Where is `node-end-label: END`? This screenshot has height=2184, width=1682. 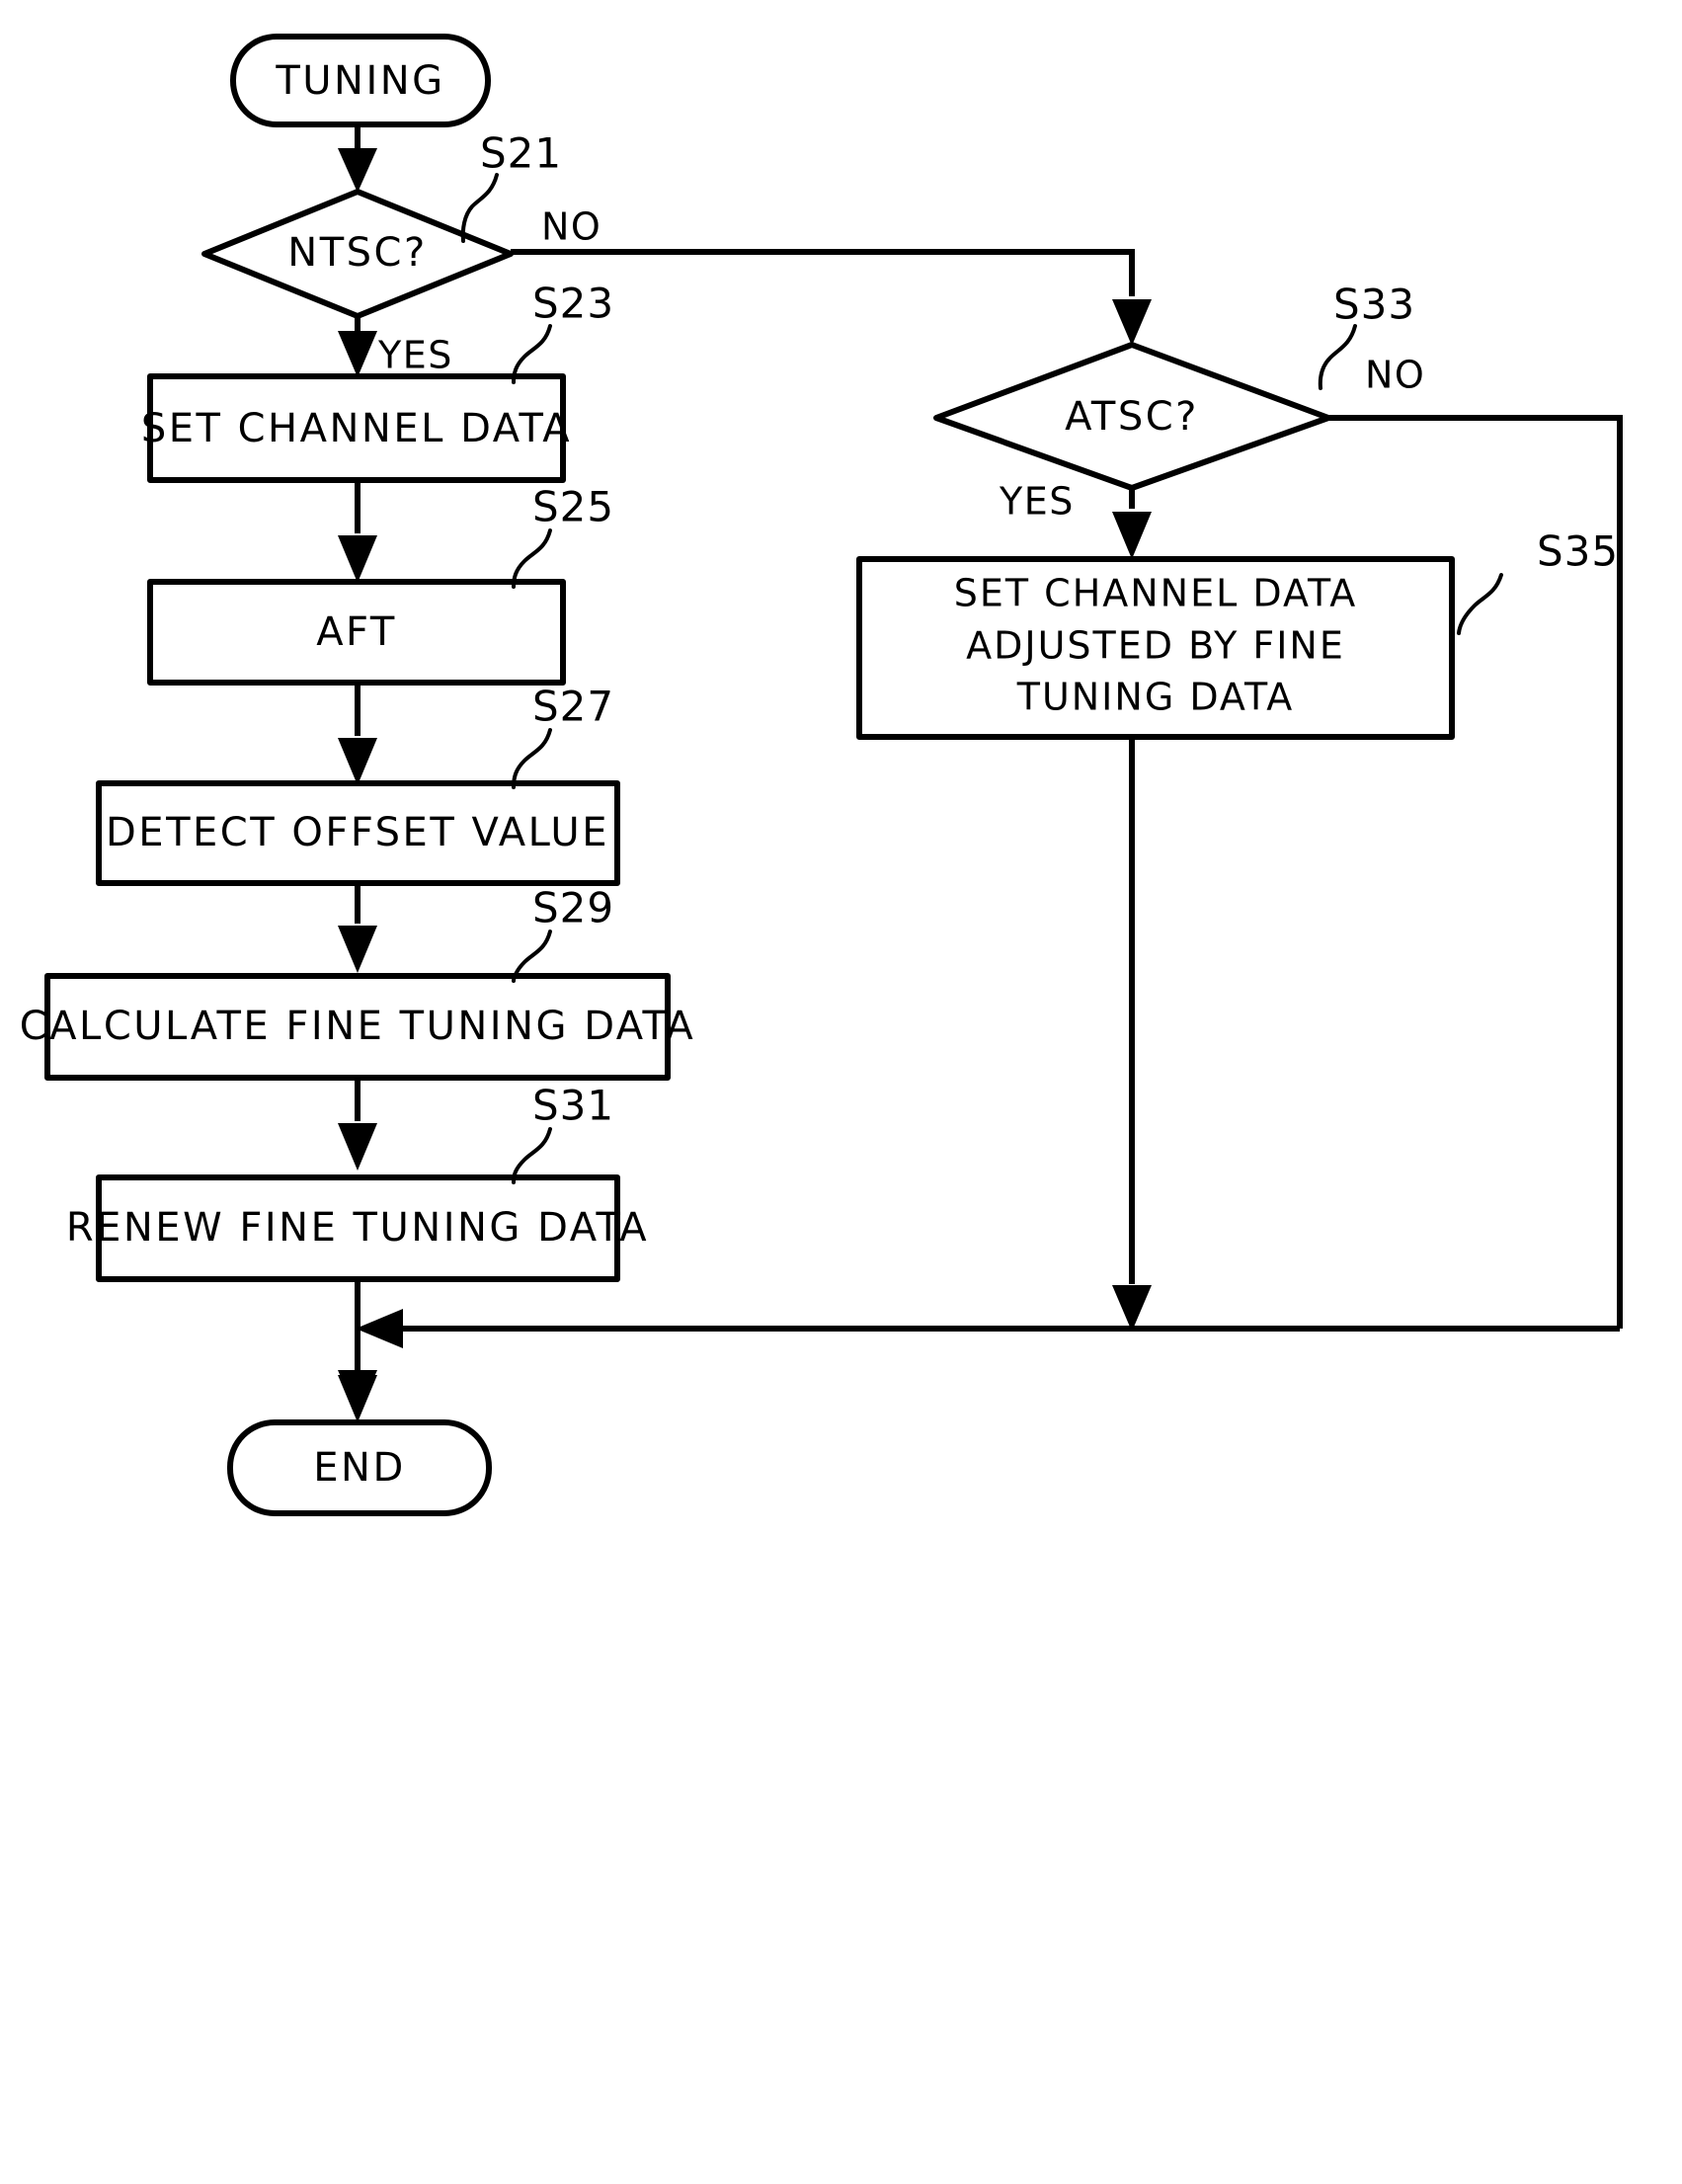 node-end-label: END is located at coordinates (359, 1468).